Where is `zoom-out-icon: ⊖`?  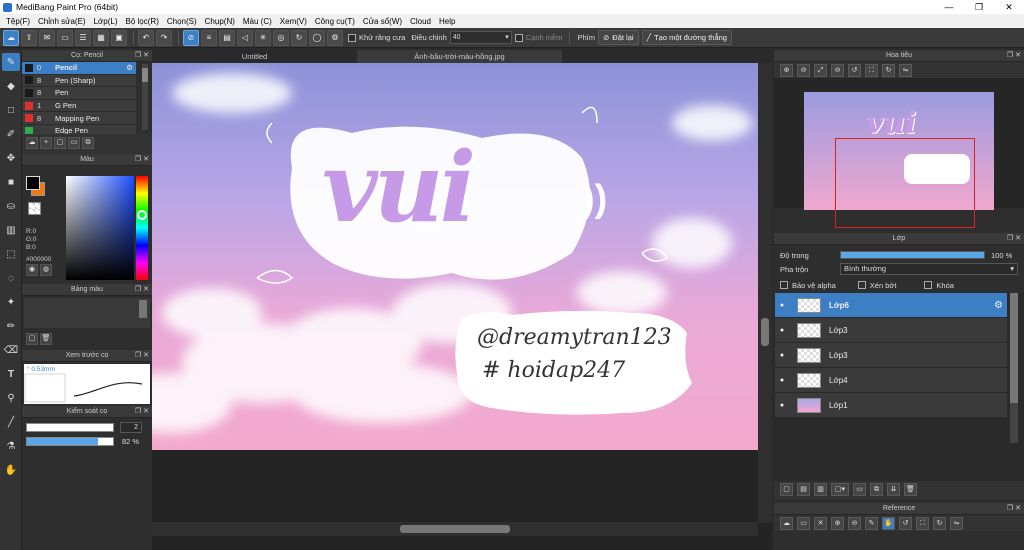
zoom-out-icon: ⊖ is located at coordinates (803, 70).